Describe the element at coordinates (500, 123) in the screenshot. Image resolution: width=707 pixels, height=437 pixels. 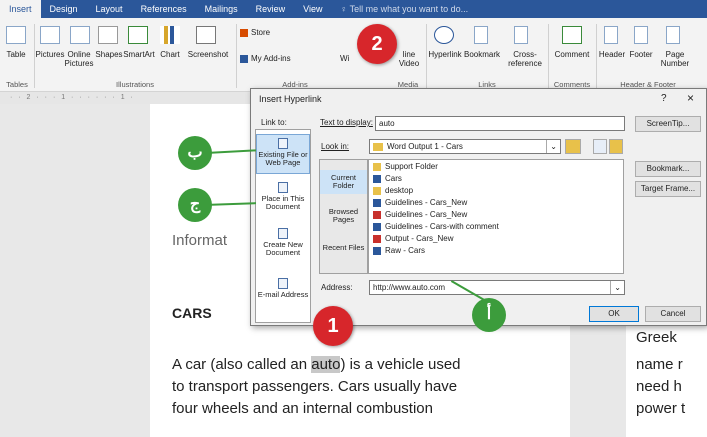
I see `text-to-display-input: auto` at that location.